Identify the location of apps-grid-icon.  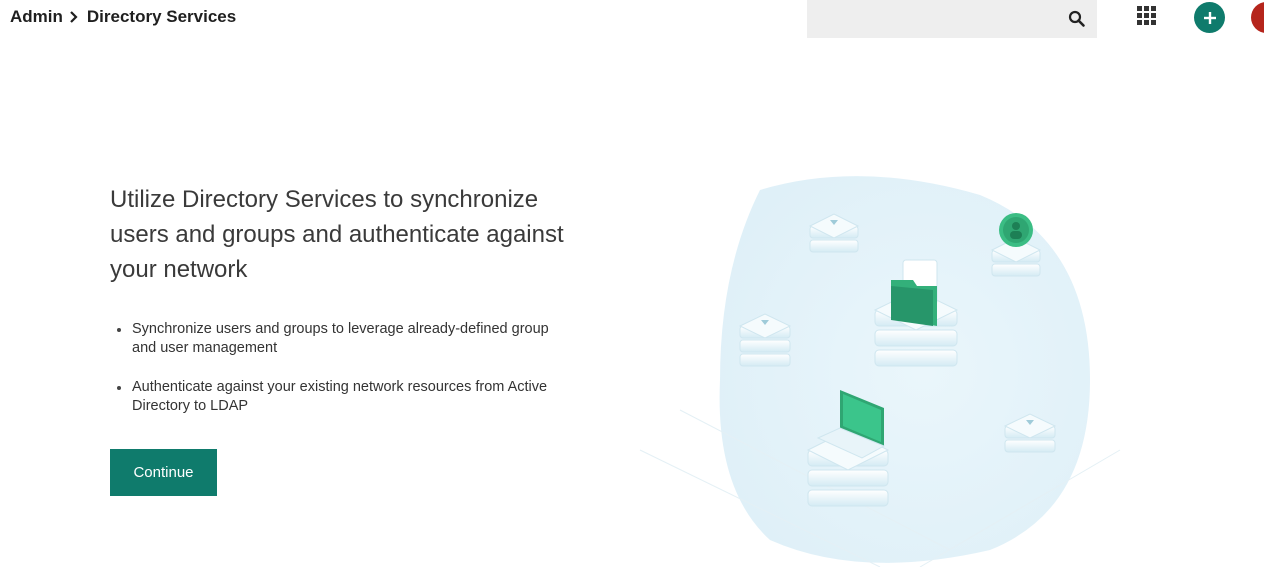
(1148, 17).